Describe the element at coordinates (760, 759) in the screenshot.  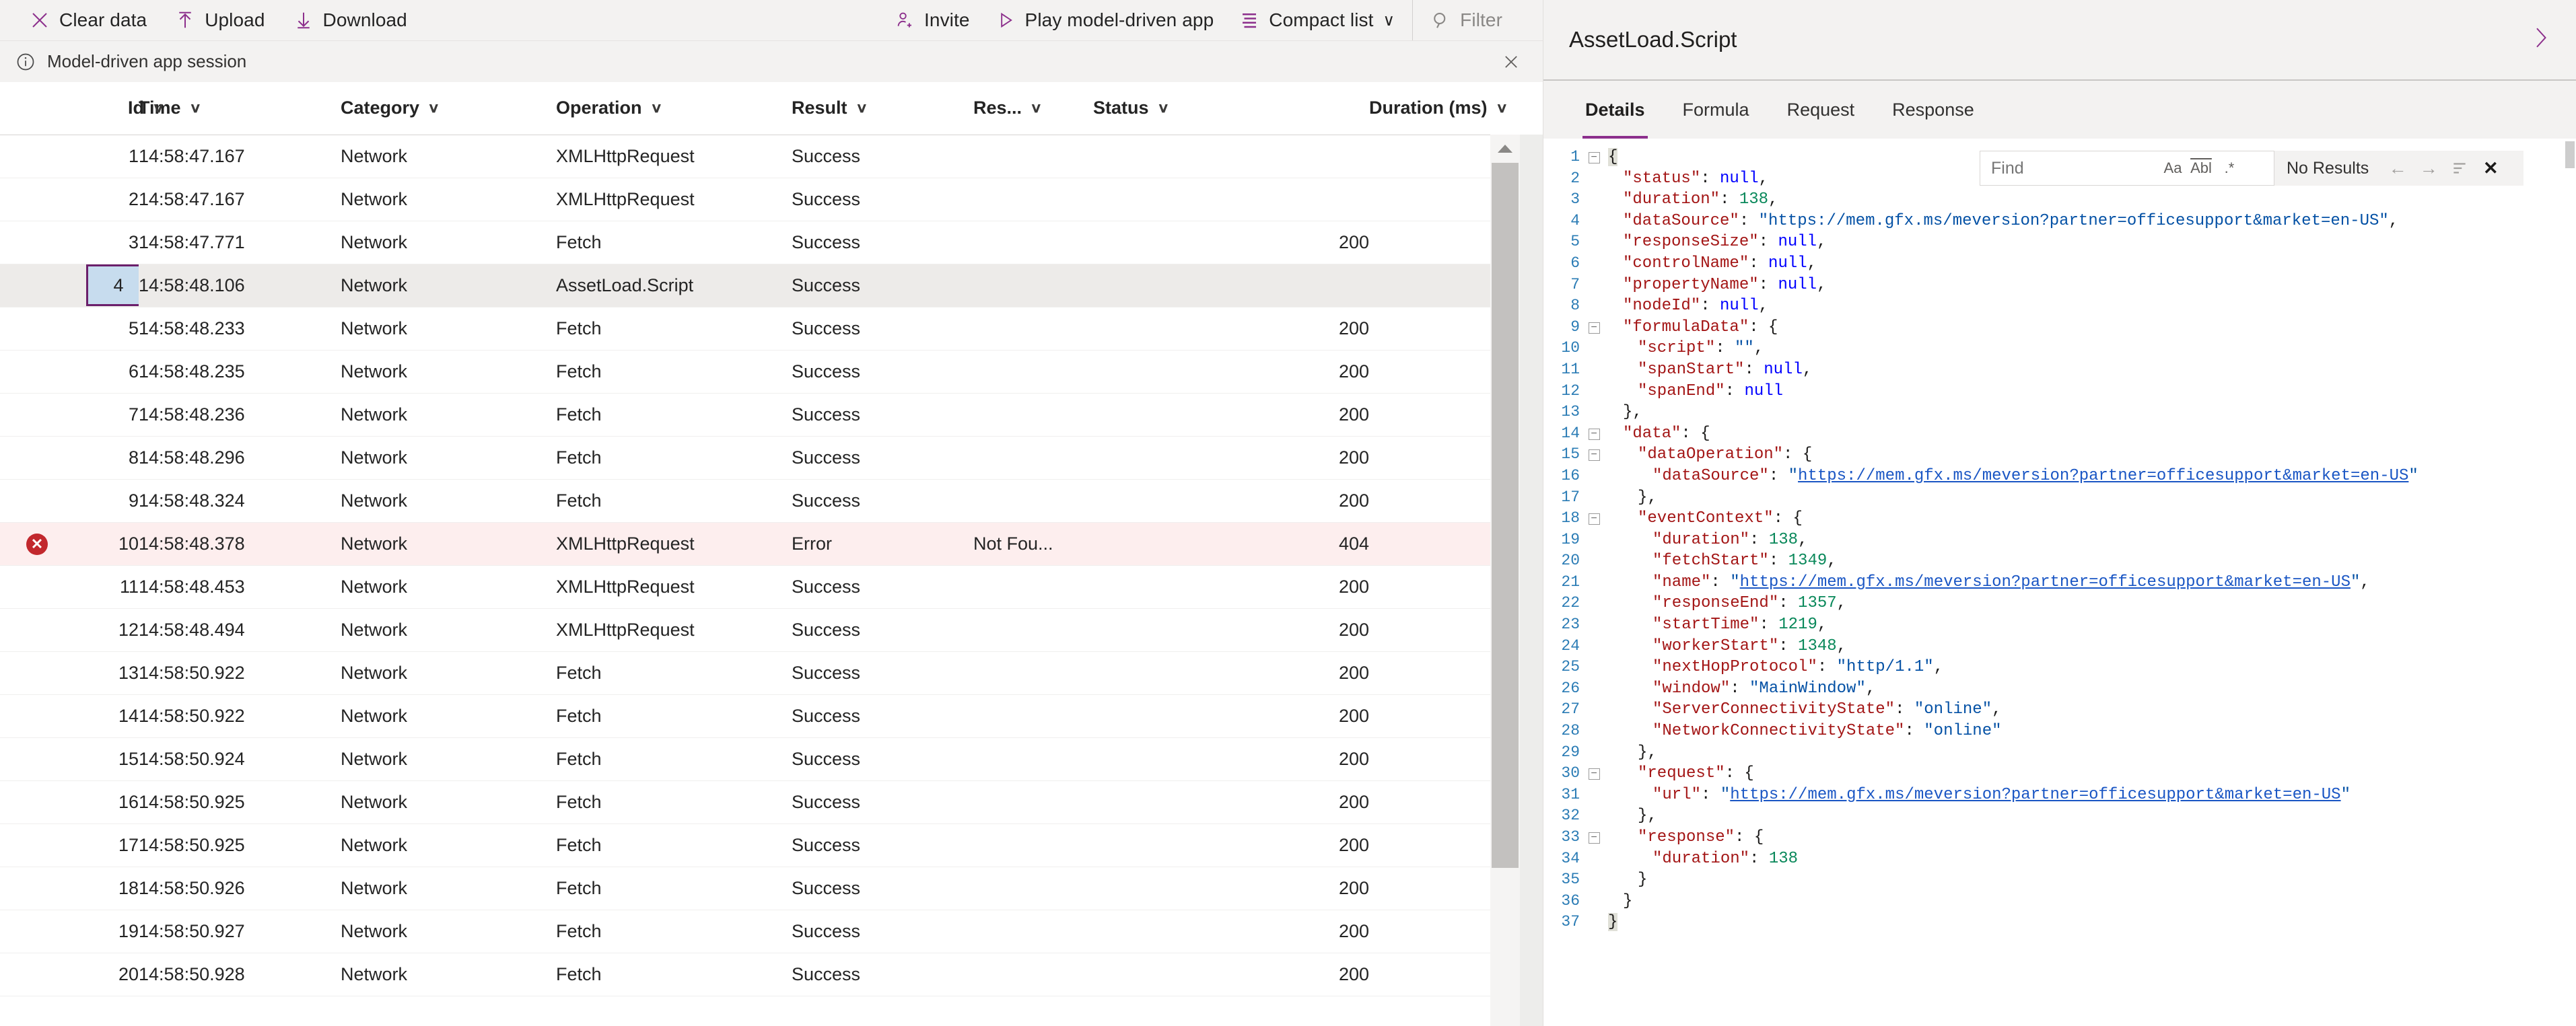
I see `table-row: 1514:58:50.924NetworkFetchSuccess2006` at that location.